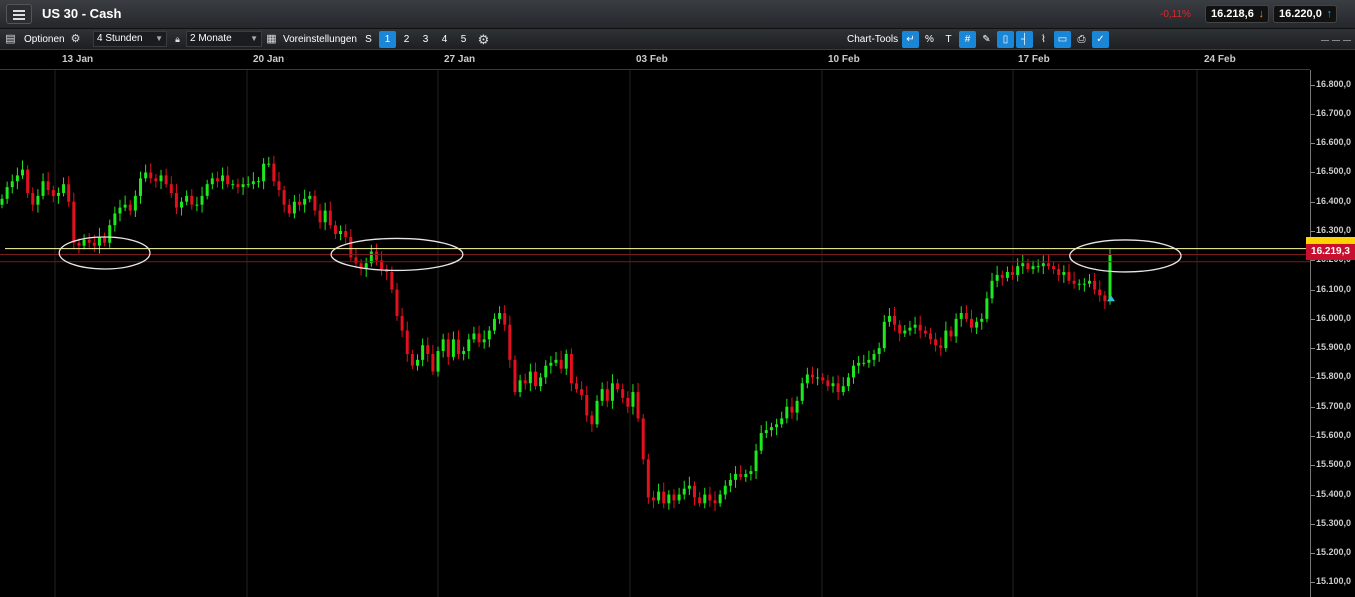 The image size is (1355, 597). What do you see at coordinates (44, 39) in the screenshot?
I see `options-label: Optionen` at bounding box center [44, 39].